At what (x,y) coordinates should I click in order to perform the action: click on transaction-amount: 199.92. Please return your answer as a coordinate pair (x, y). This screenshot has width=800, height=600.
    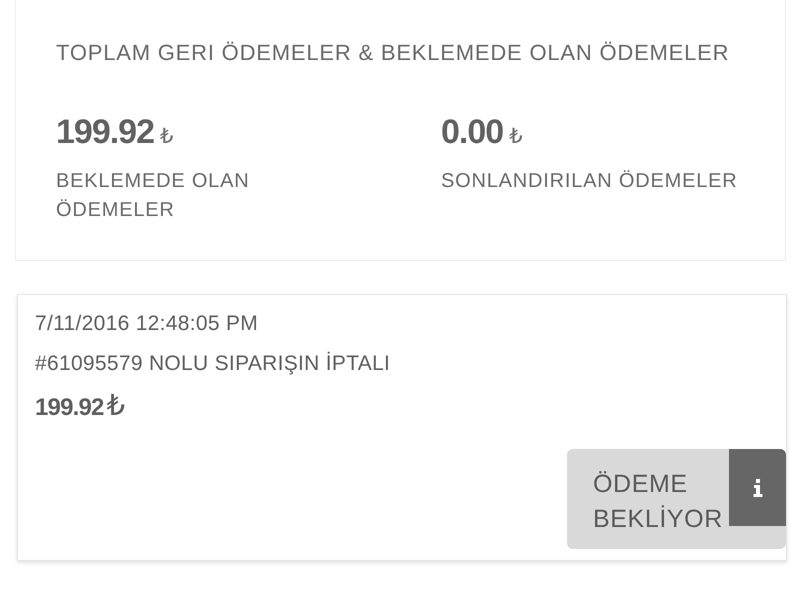
    Looking at the image, I should click on (69, 408).